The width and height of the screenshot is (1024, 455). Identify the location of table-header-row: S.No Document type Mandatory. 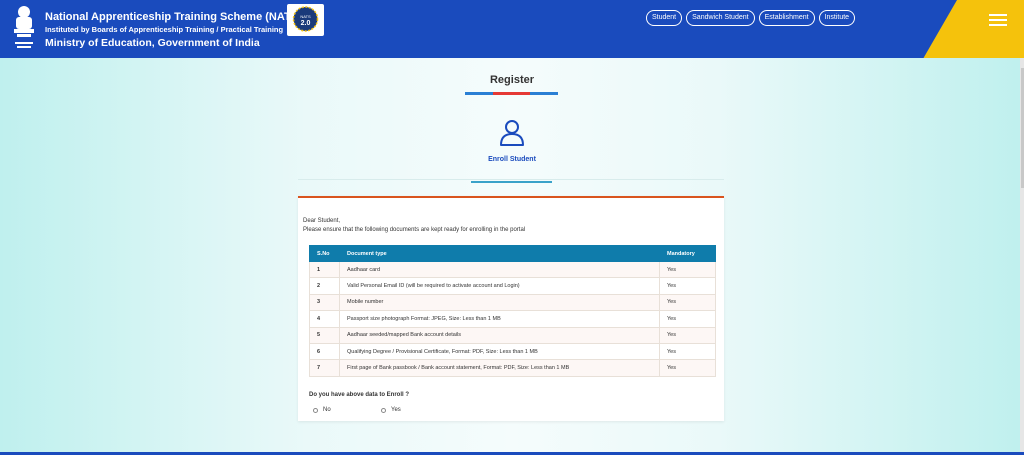
(512, 253).